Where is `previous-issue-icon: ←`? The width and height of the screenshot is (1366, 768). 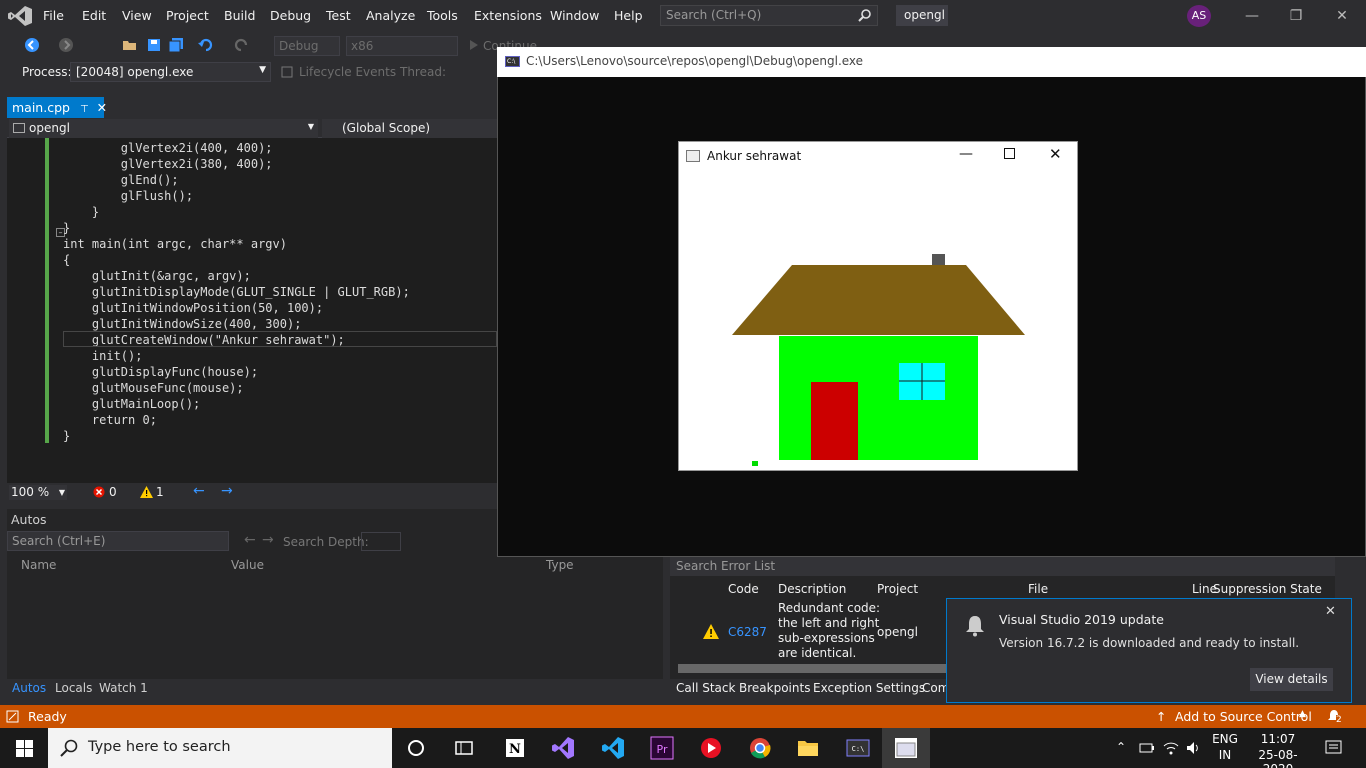
previous-issue-icon: ← is located at coordinates (199, 491).